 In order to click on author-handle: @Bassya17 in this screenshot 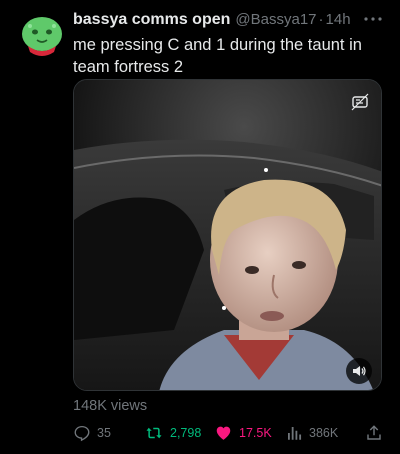, I will do `click(275, 19)`.